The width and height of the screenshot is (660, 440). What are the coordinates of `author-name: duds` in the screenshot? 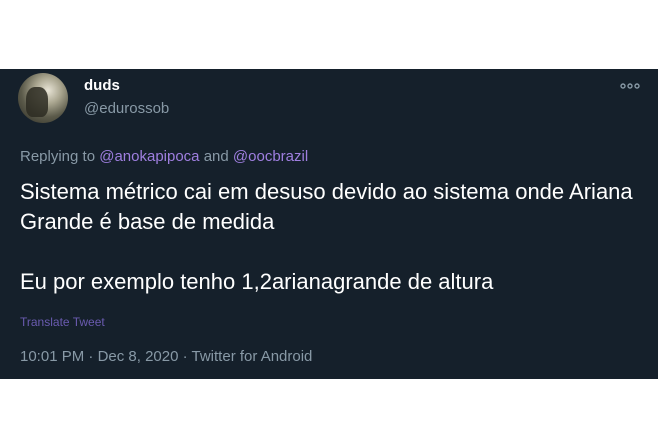 It's located at (102, 85).